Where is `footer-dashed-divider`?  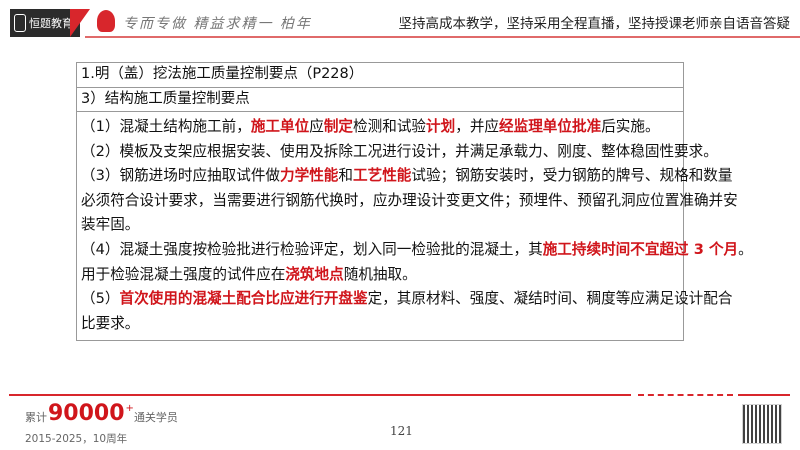 footer-dashed-divider is located at coordinates (685, 395).